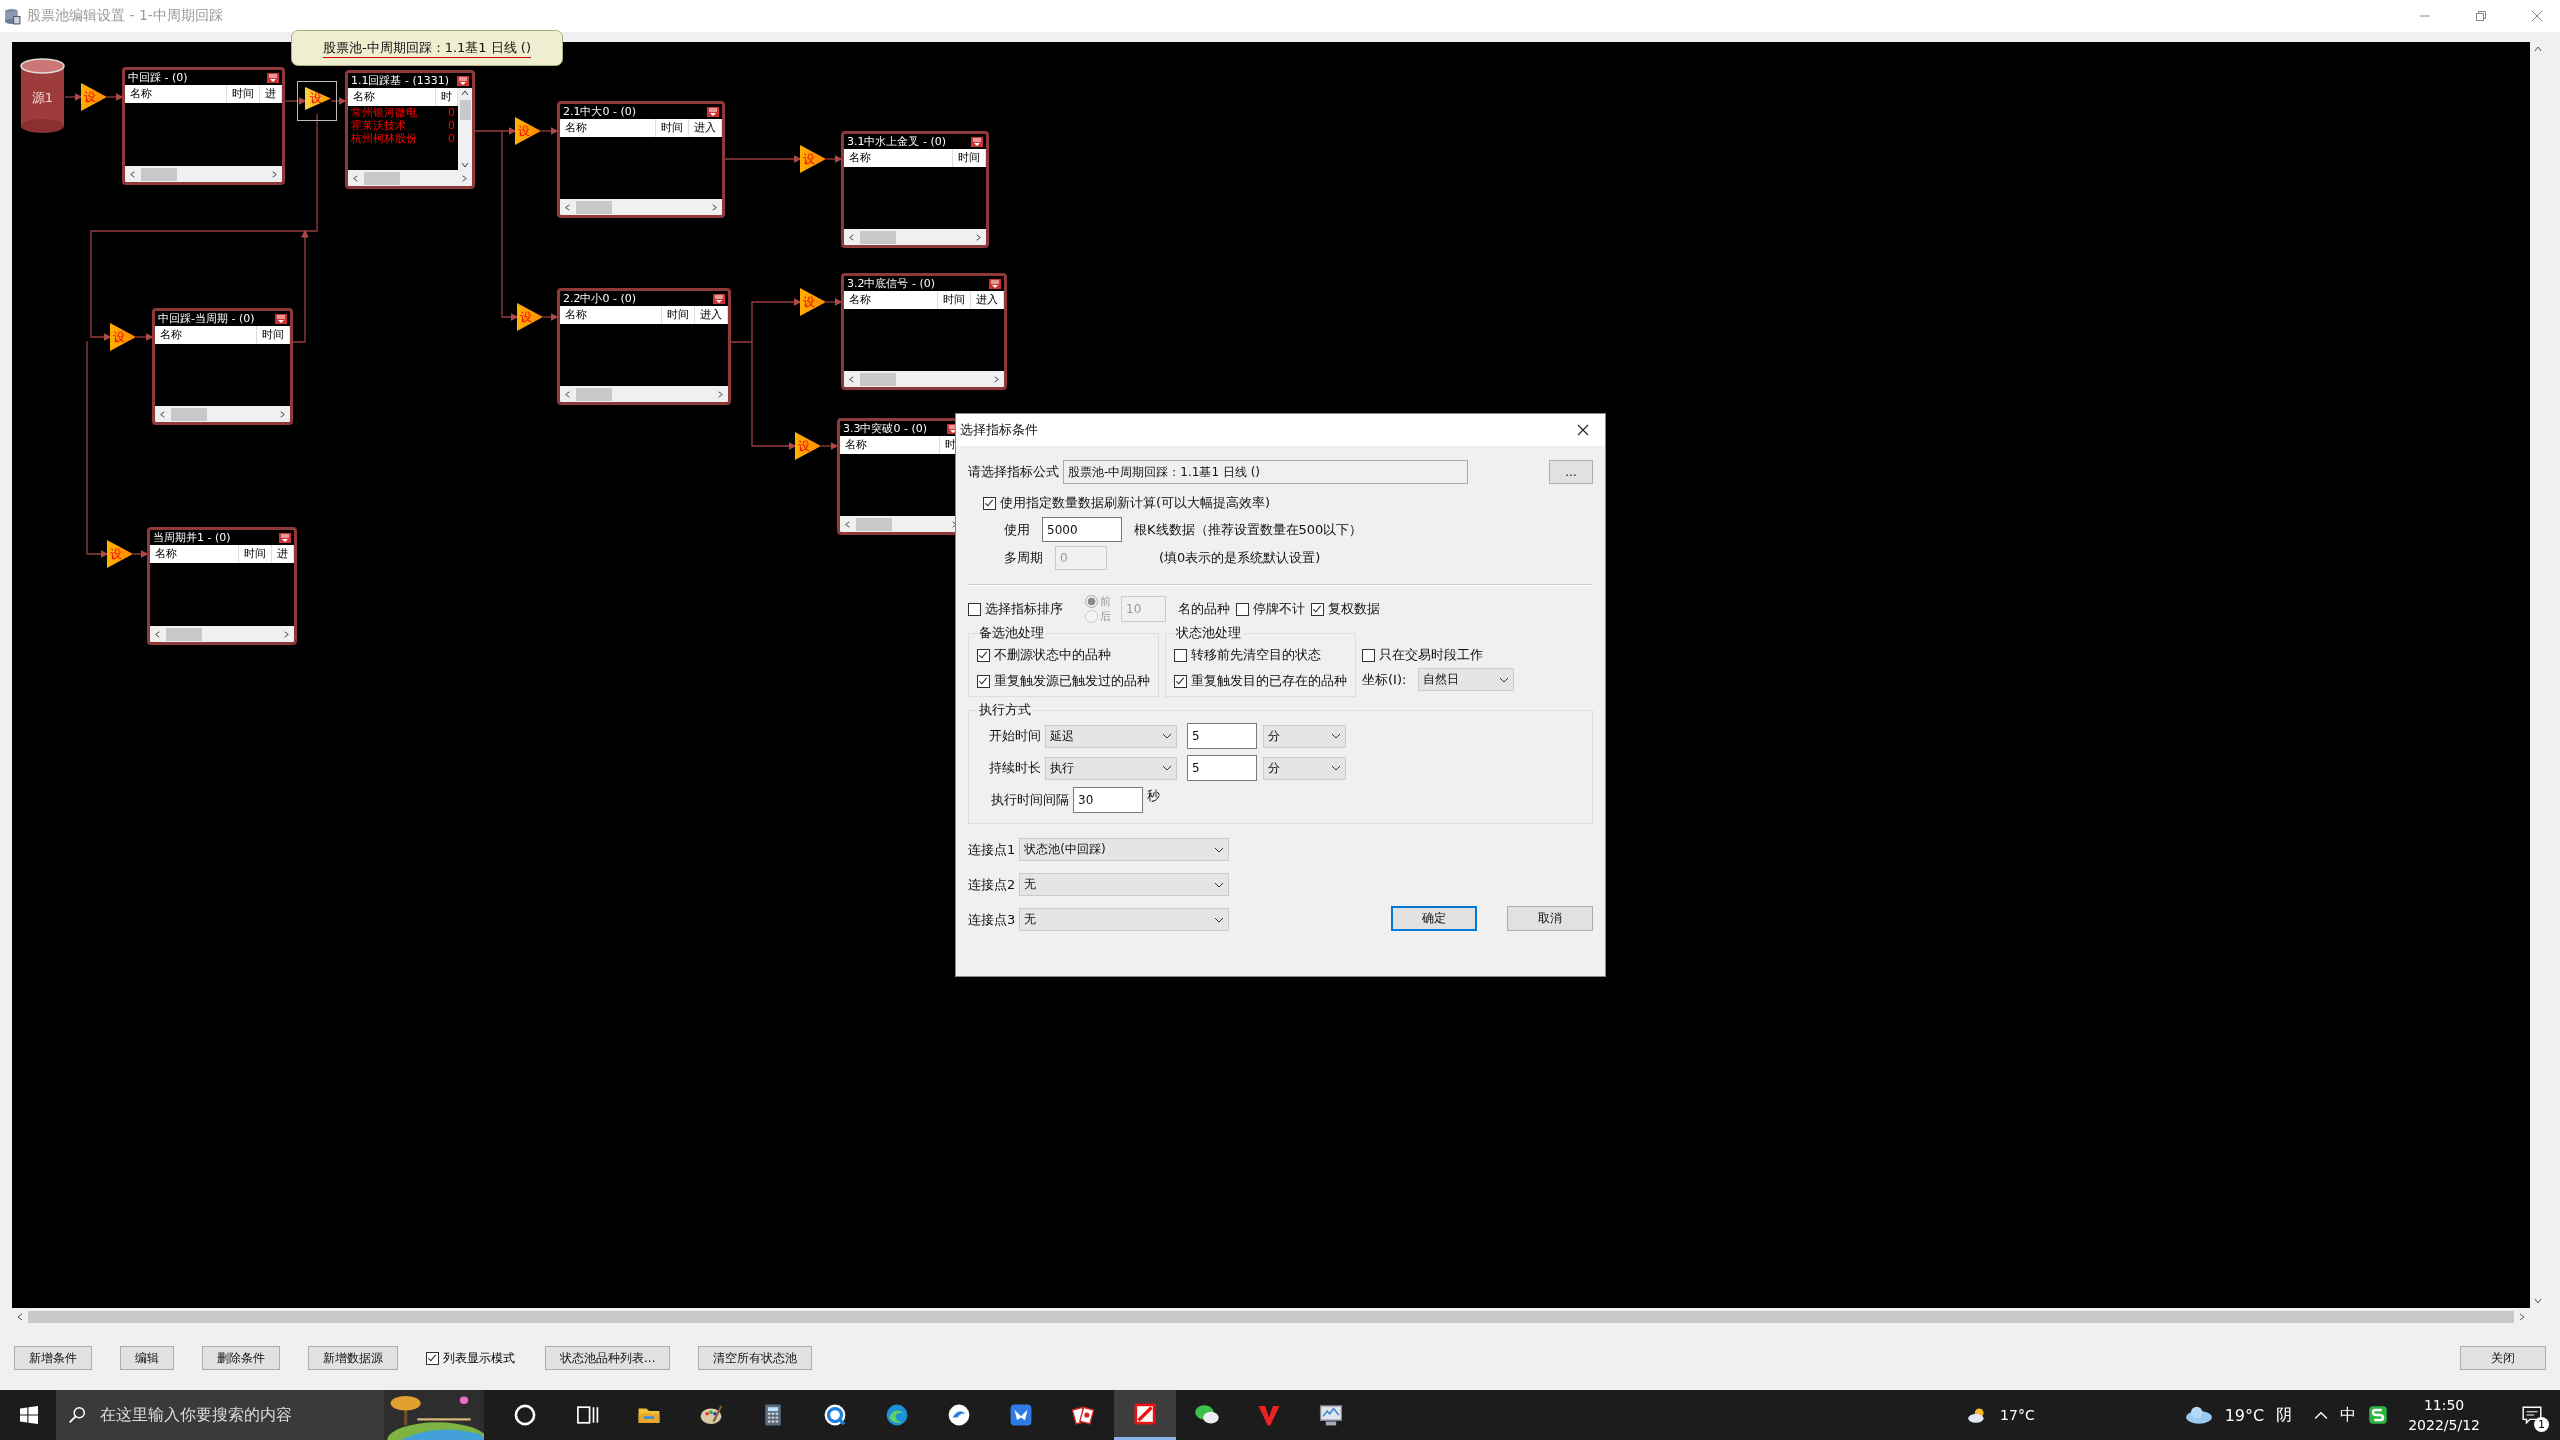  What do you see at coordinates (1023, 558) in the screenshot?
I see `field-label: 多周期` at bounding box center [1023, 558].